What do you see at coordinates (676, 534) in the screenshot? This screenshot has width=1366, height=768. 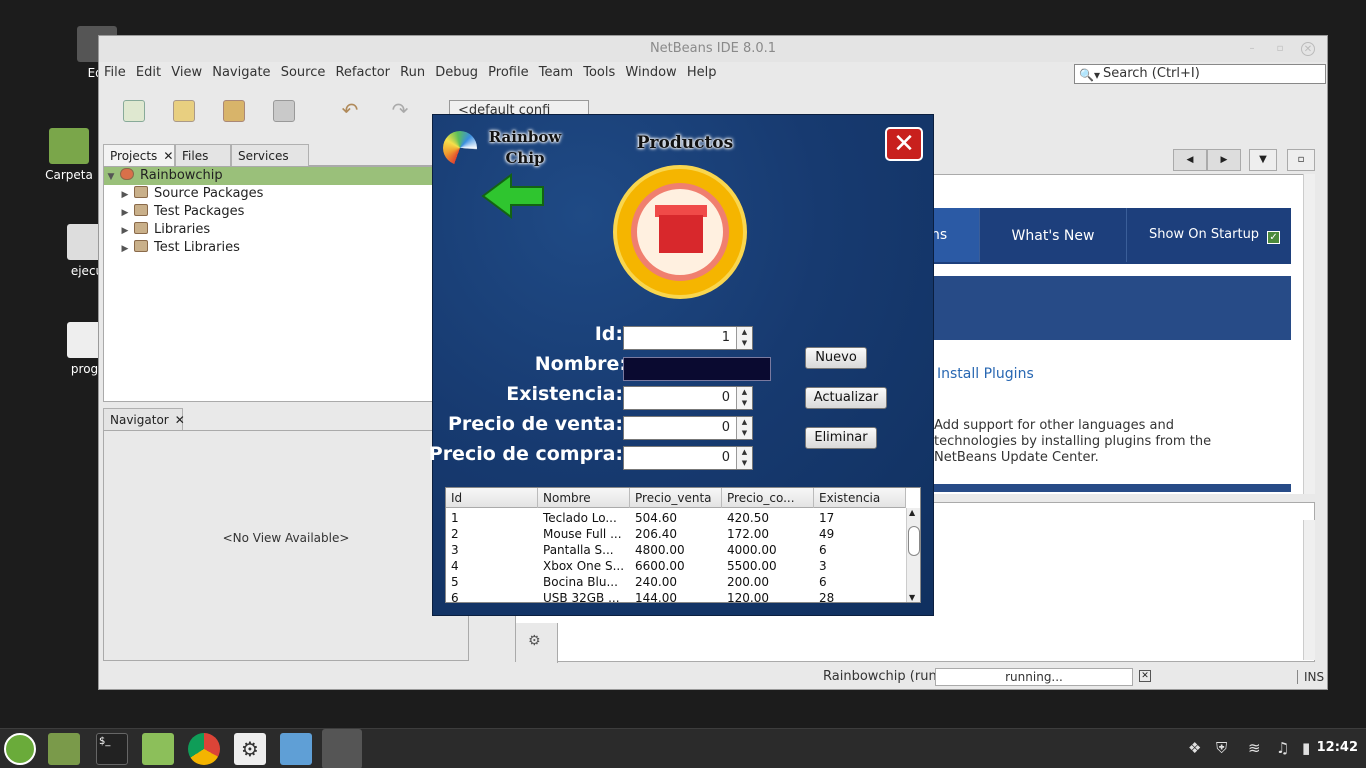 I see `table-row: 2 Mouse Full ... 206.40 172.00 49` at bounding box center [676, 534].